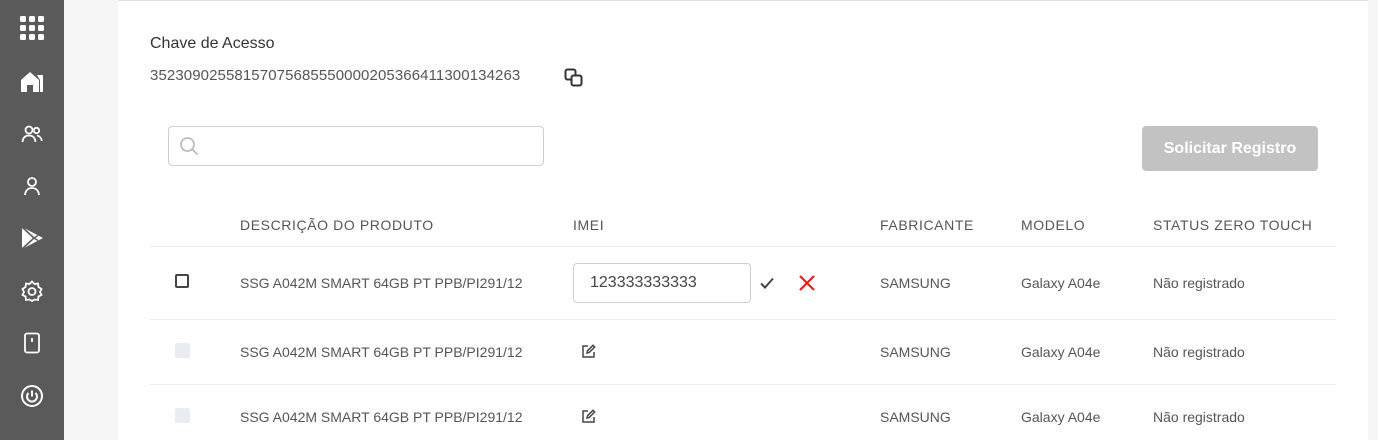 This screenshot has width=1378, height=440. Describe the element at coordinates (337, 225) in the screenshot. I see `column-header-description: DESCRIÇÃO DO PRODUTO` at that location.